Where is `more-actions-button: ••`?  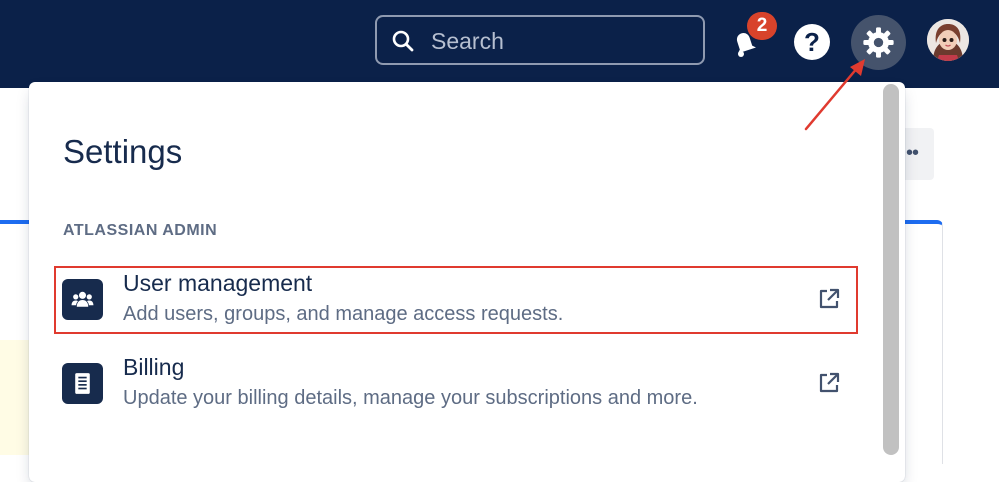
more-actions-button: •• is located at coordinates (919, 154).